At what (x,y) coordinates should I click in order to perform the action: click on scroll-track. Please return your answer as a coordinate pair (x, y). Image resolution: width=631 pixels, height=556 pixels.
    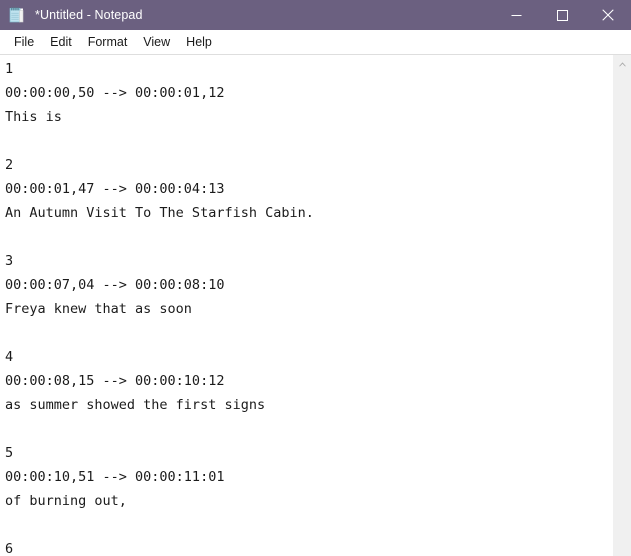
    Looking at the image, I should click on (622, 314).